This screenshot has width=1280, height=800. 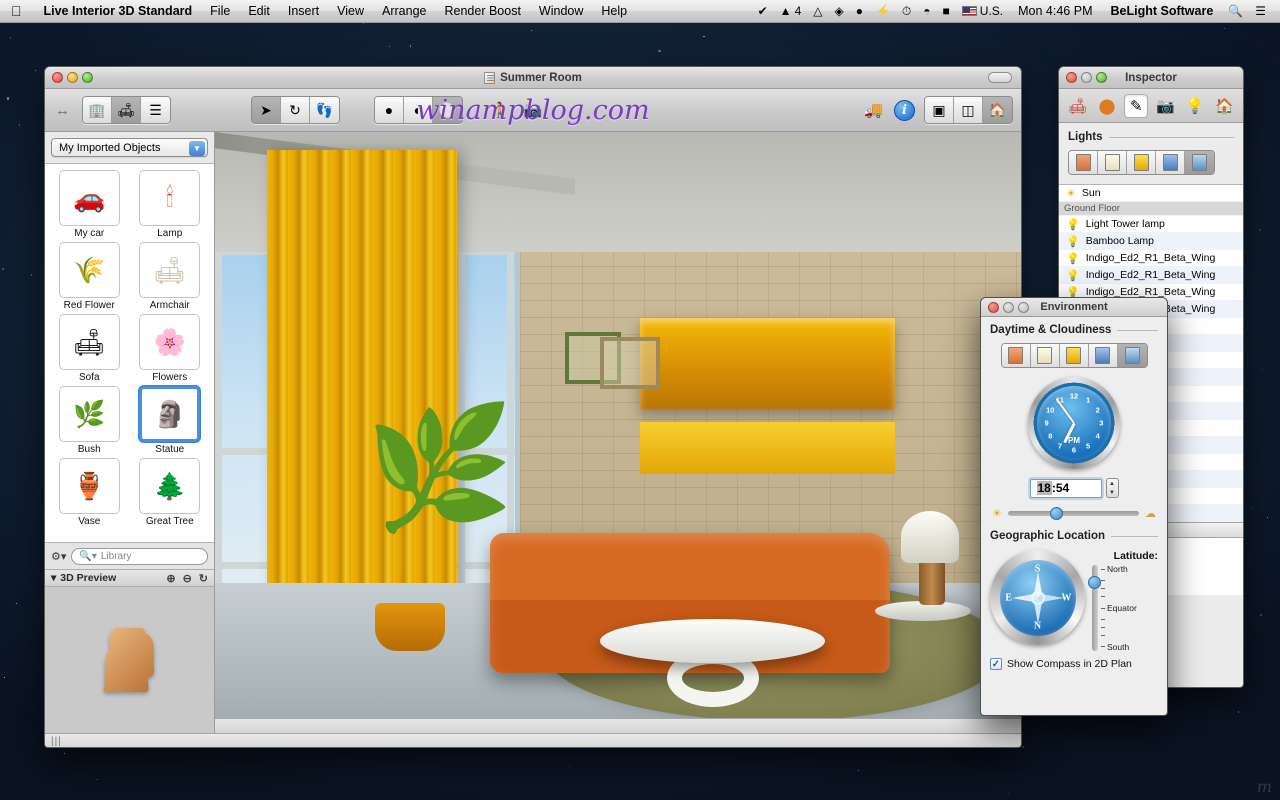 I want to click on edit-tab: ✎, so click(x=1136, y=105).